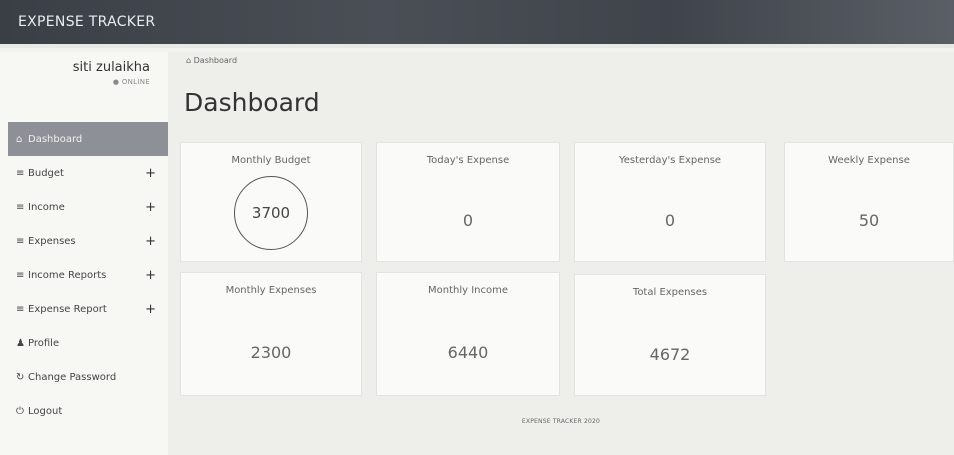 This screenshot has height=455, width=954. What do you see at coordinates (477, 24) in the screenshot?
I see `top-navbar: EXPENSE TRACKER` at bounding box center [477, 24].